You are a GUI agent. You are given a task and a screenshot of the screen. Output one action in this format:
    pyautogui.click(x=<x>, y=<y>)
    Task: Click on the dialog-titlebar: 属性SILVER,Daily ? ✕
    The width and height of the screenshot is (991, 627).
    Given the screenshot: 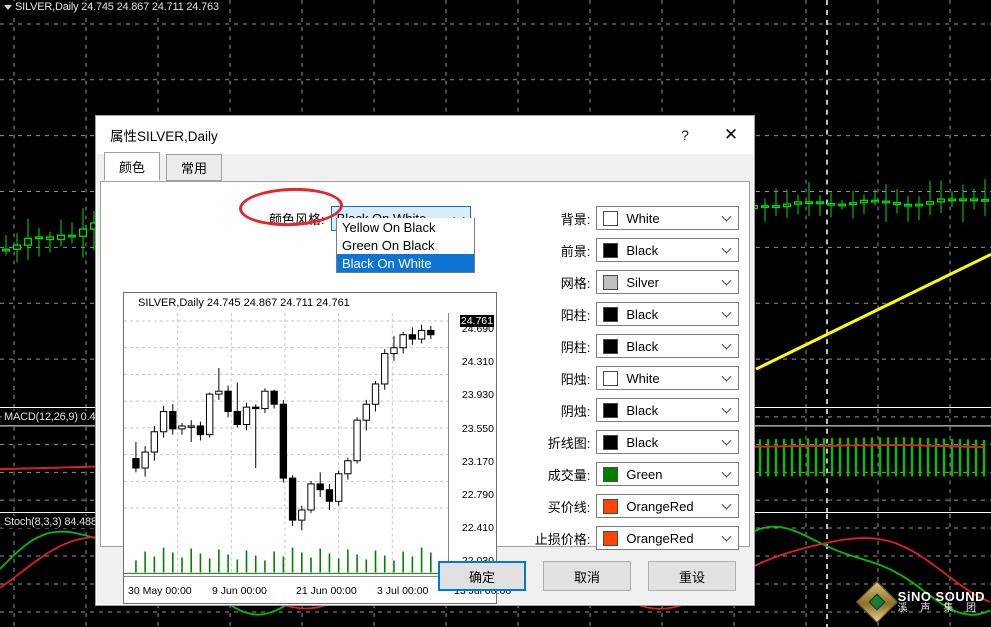 What is the action you would take?
    pyautogui.click(x=425, y=135)
    